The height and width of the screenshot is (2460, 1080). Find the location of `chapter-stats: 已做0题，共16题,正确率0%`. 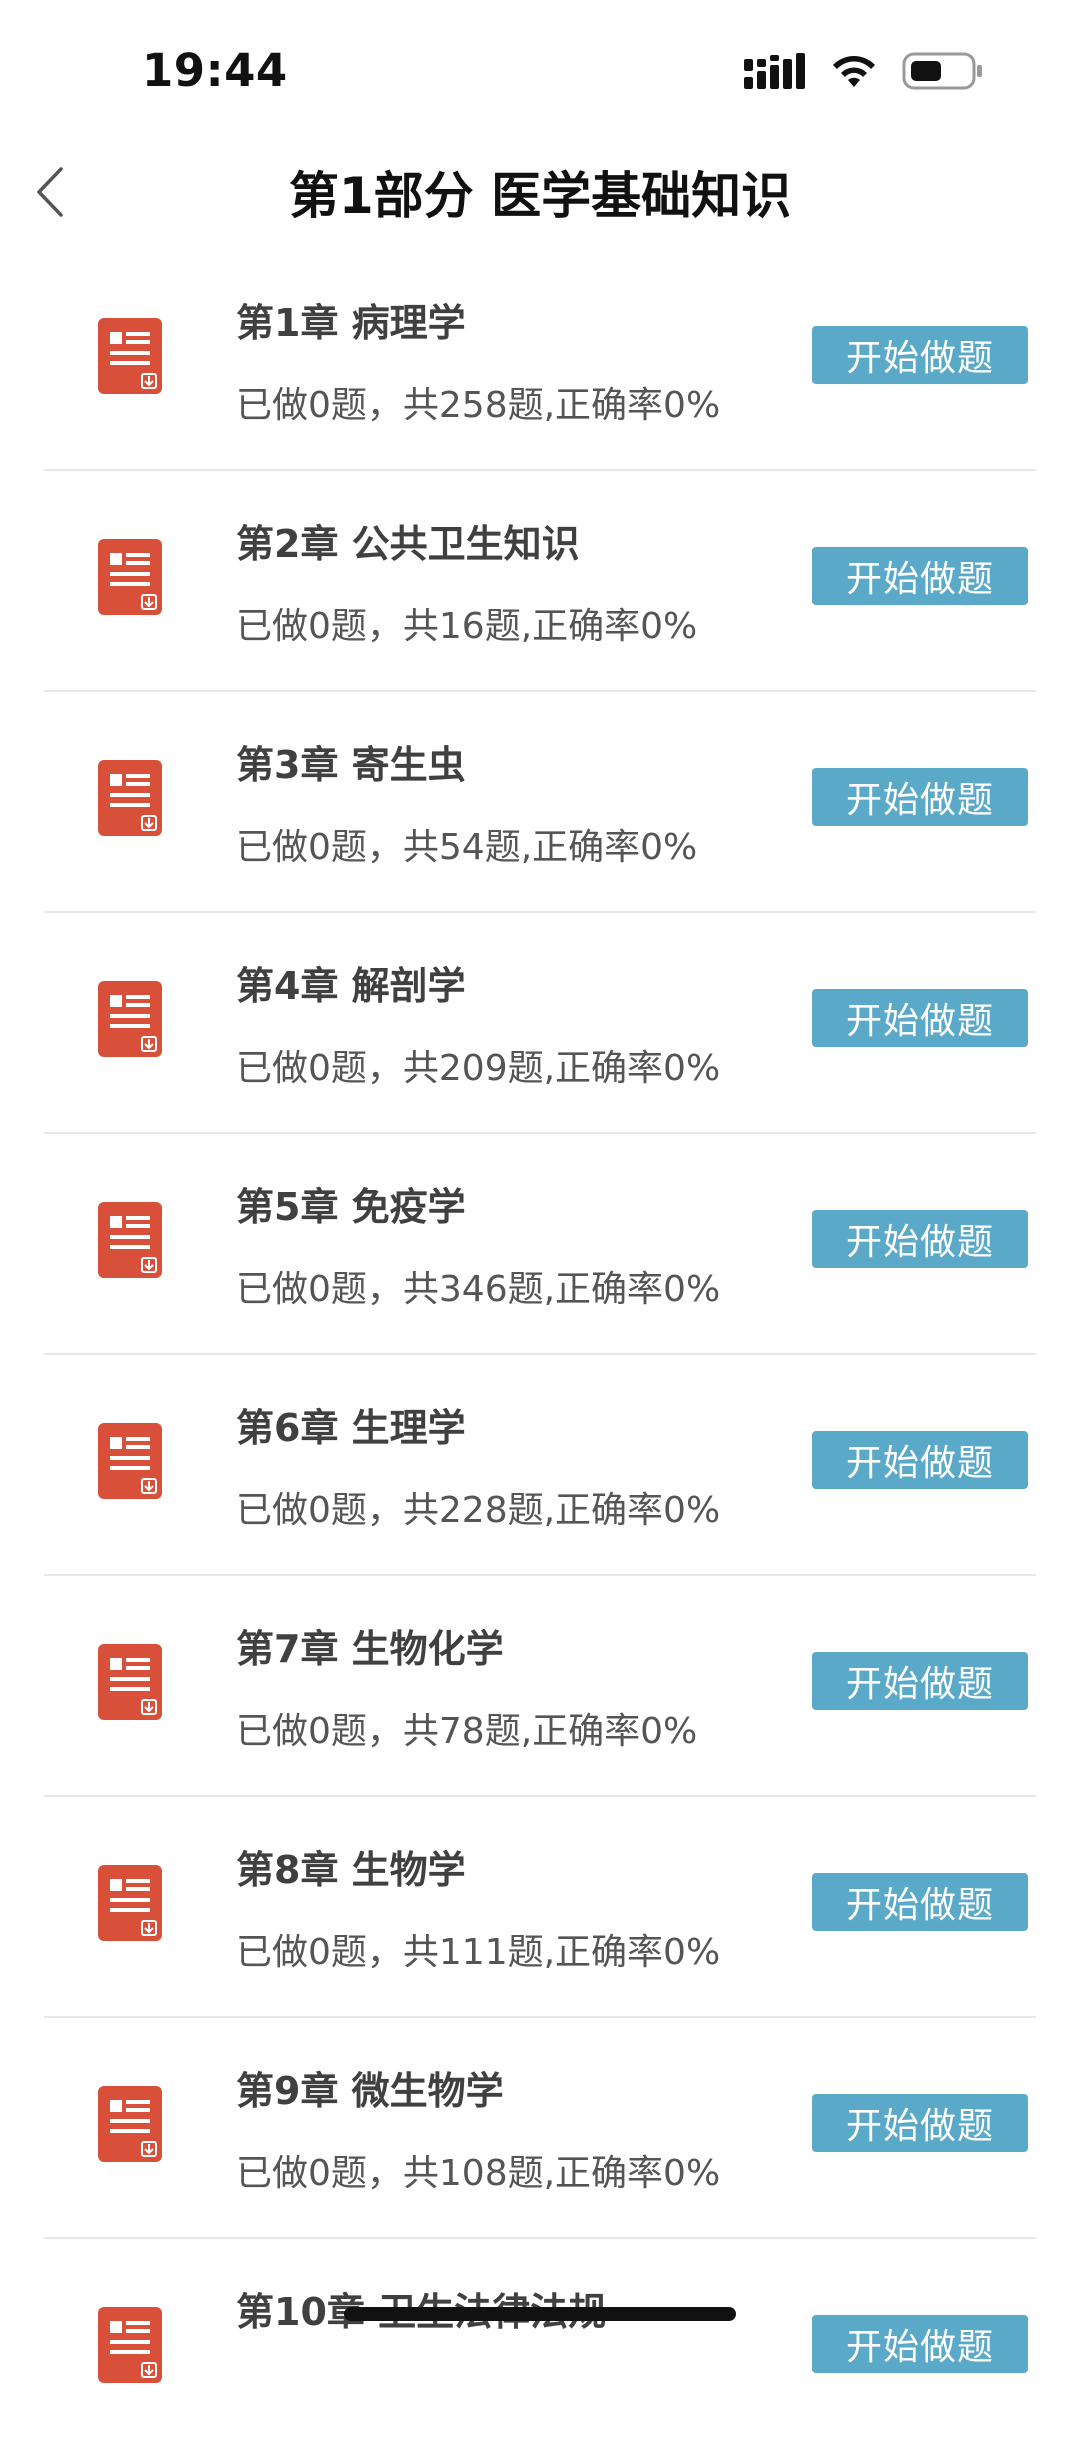

chapter-stats: 已做0题，共16题,正确率0% is located at coordinates (467, 626).